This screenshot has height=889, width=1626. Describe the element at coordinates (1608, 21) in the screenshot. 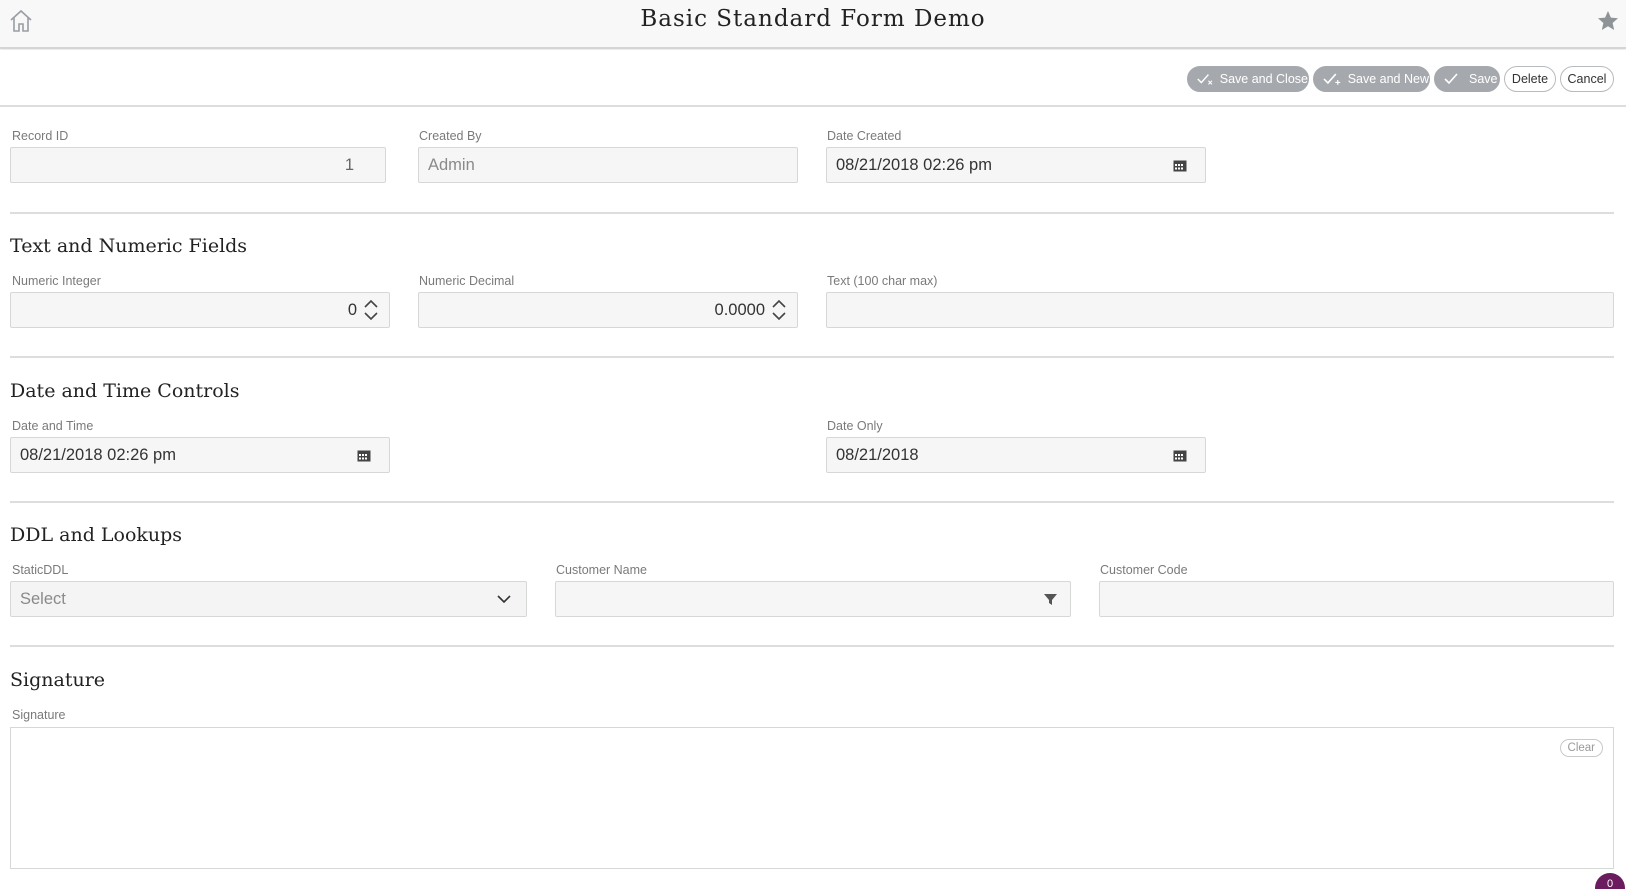

I see `star-icon` at that location.